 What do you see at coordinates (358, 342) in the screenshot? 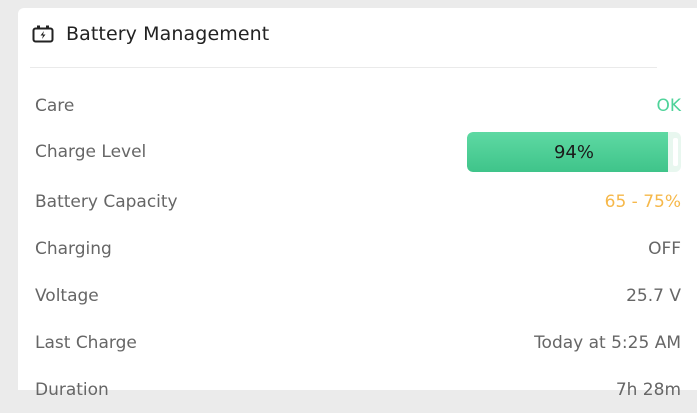
I see `stat-row-last-charge: Last Charge Today at 5:25 AM` at bounding box center [358, 342].